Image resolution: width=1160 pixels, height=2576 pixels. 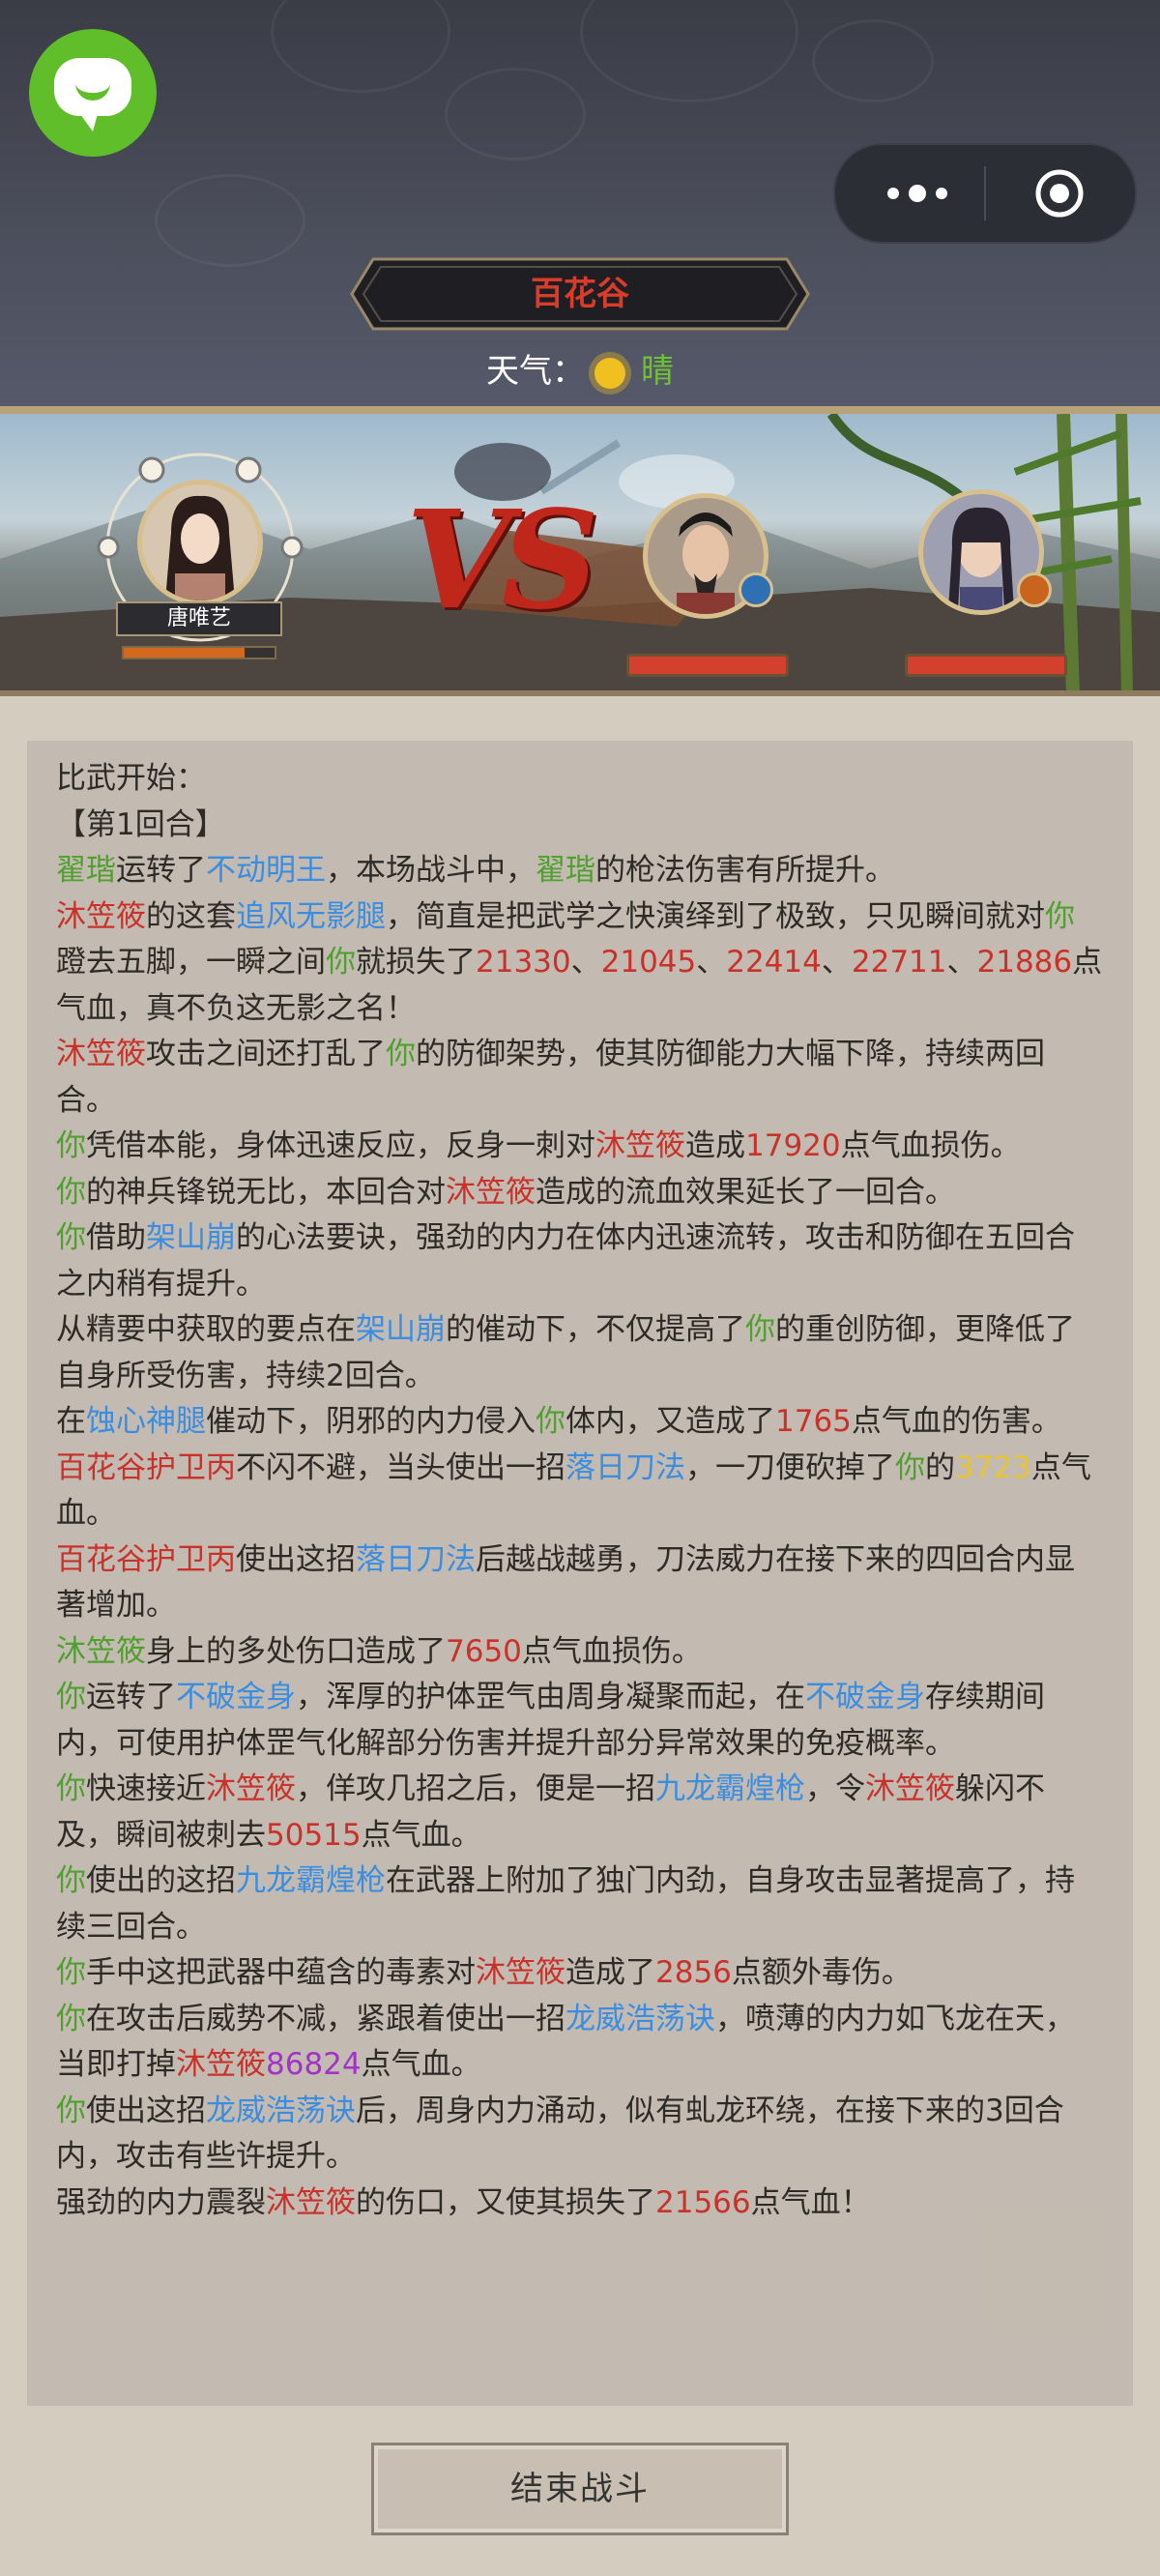 What do you see at coordinates (71, 1421) in the screenshot?
I see `log-segment: 在` at bounding box center [71, 1421].